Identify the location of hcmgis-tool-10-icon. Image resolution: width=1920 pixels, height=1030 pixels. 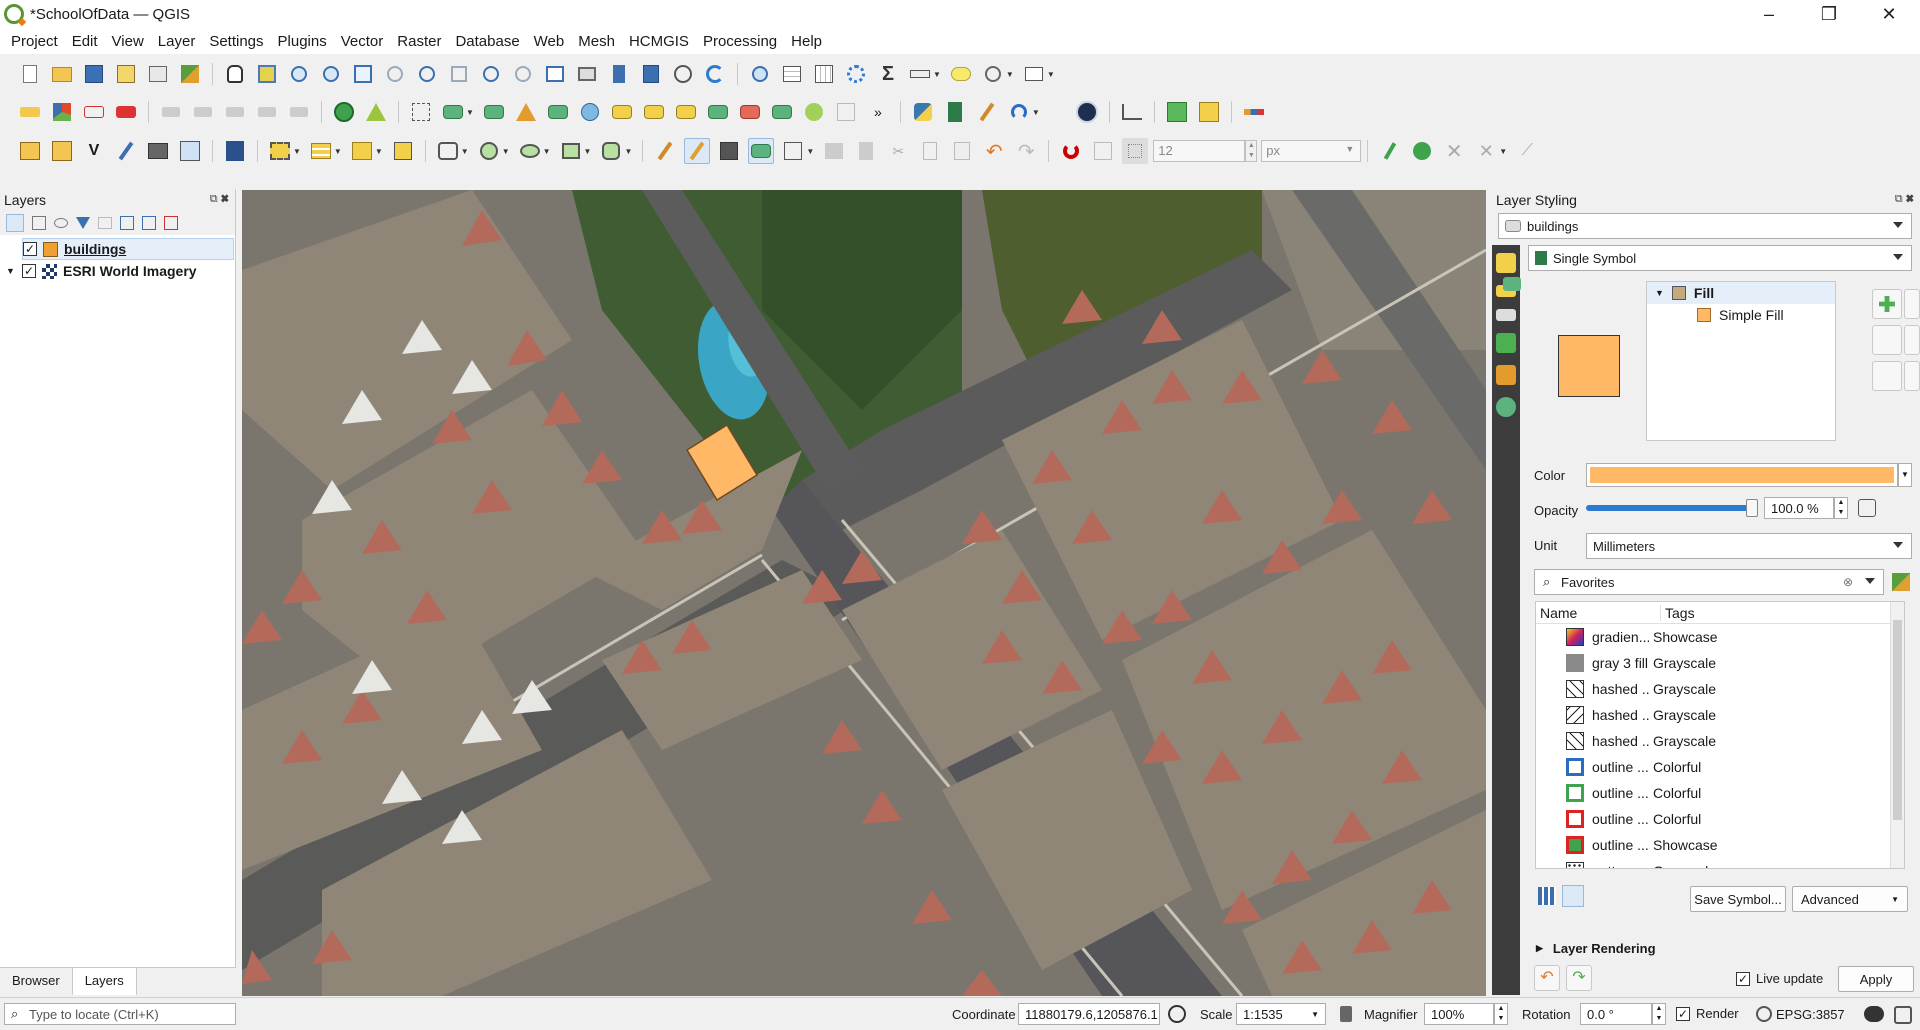
(782, 112).